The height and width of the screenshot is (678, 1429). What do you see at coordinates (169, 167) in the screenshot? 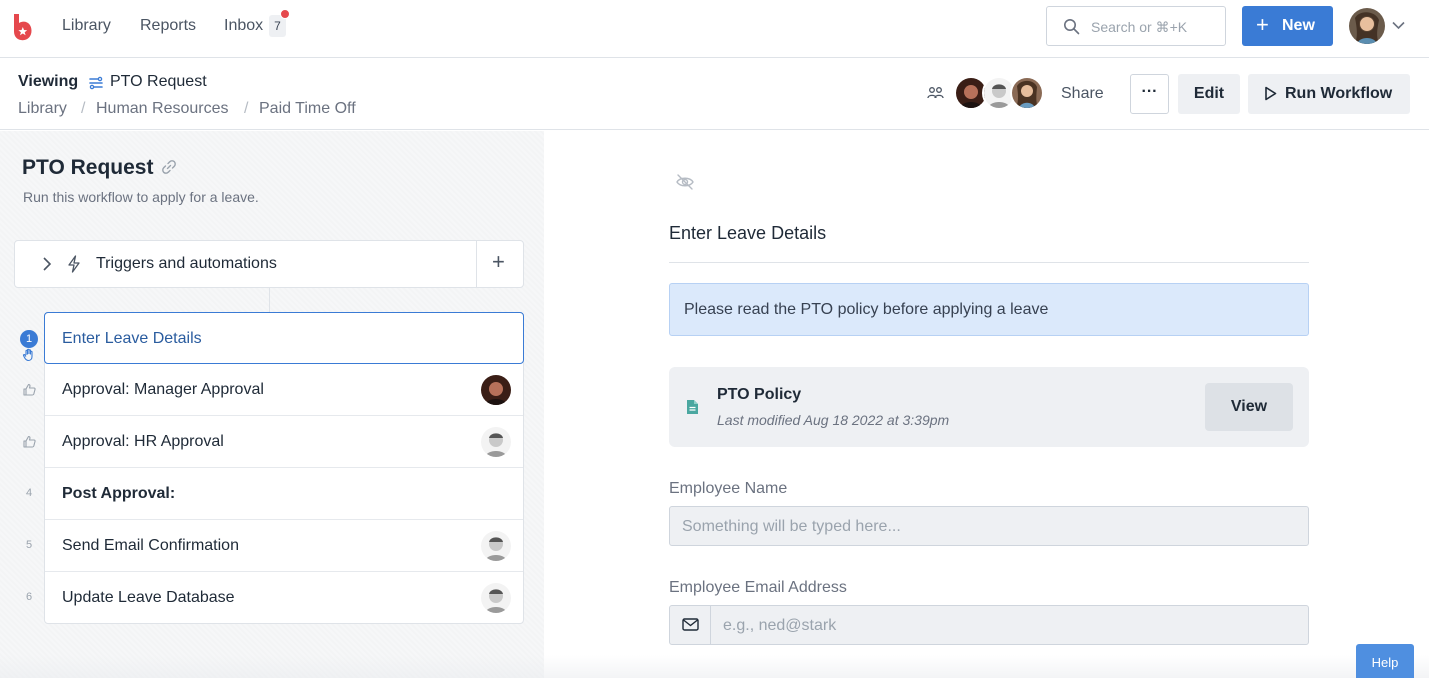
I see `link-icon` at bounding box center [169, 167].